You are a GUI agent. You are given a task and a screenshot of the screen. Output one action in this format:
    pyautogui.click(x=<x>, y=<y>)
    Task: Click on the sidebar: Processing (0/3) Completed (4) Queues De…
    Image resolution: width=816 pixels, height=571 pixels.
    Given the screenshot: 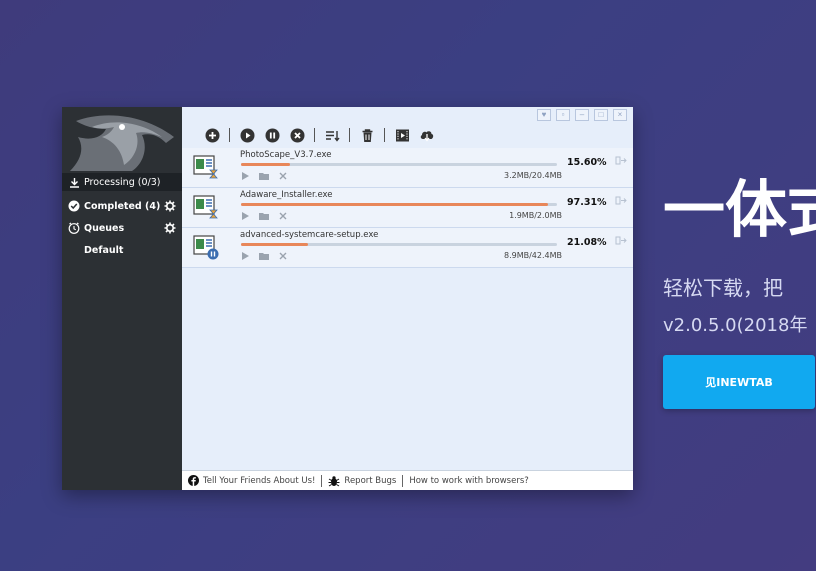 What is the action you would take?
    pyautogui.click(x=122, y=298)
    